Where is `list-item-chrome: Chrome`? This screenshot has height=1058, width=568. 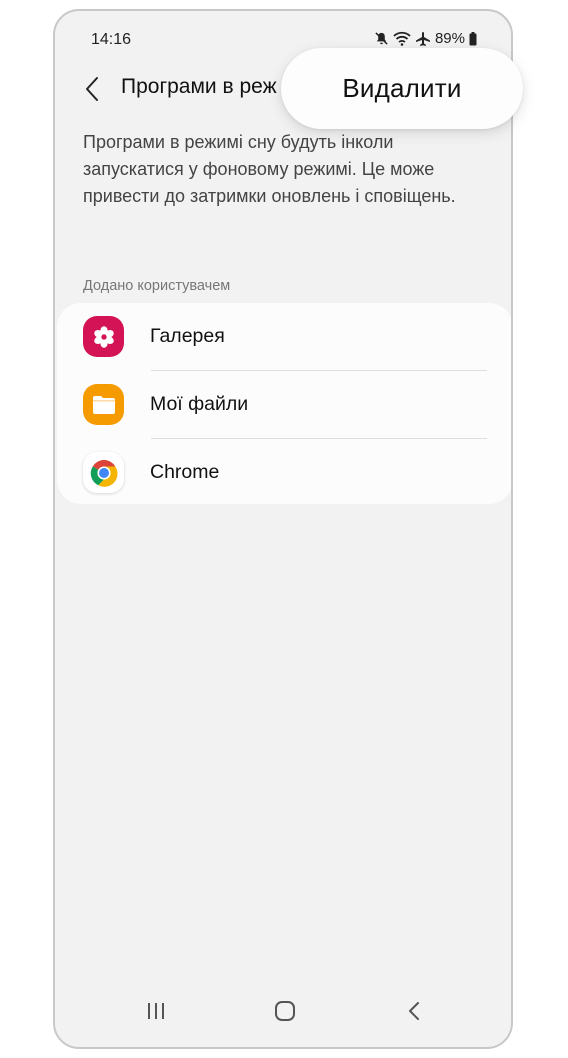
list-item-chrome: Chrome is located at coordinates (284, 472).